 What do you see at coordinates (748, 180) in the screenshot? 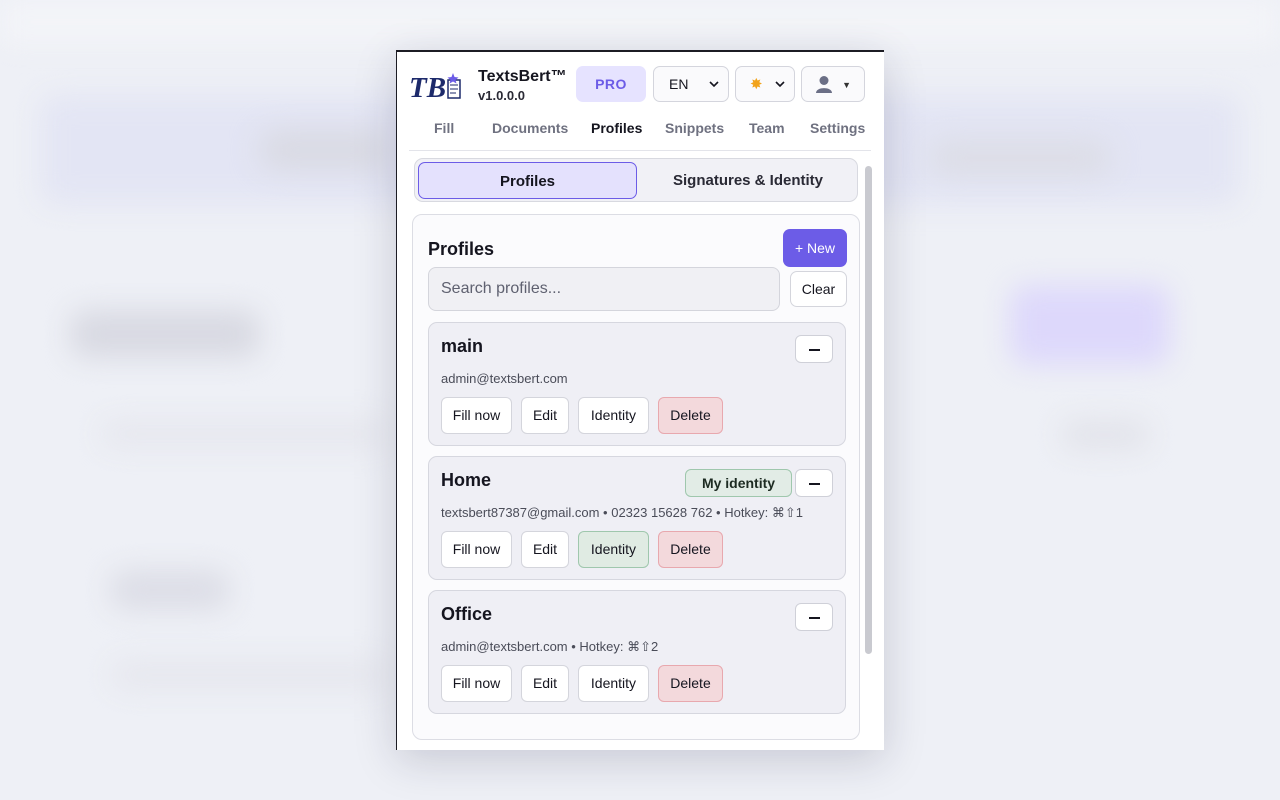
I see `subtab-signatures-identity: Signatures & Identity` at bounding box center [748, 180].